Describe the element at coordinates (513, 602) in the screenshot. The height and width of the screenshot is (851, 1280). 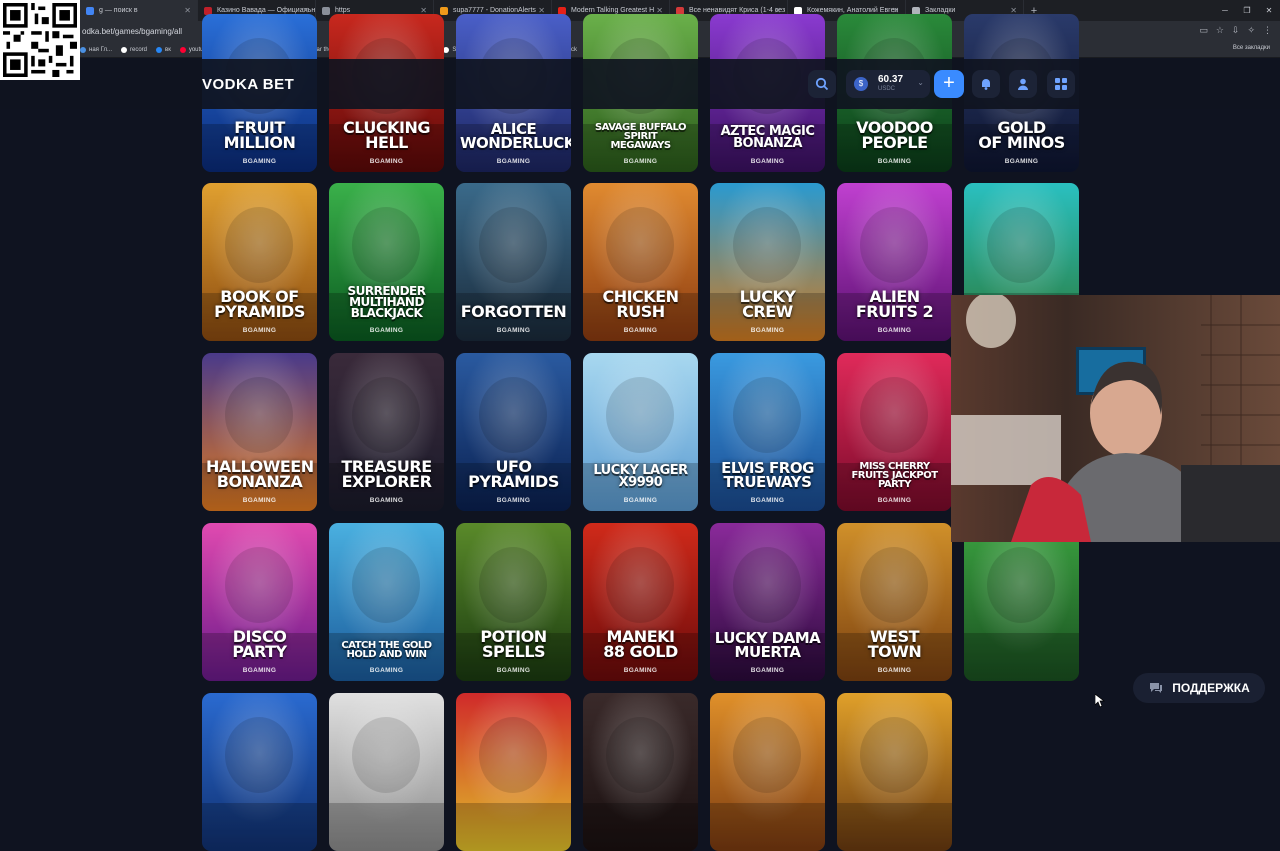
I see `game-card: POTION SPELLS BGAMING` at that location.